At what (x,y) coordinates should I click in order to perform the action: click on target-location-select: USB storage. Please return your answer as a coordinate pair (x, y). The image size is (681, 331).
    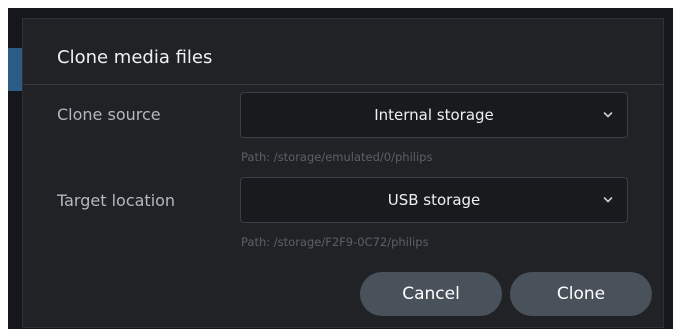
    Looking at the image, I should click on (434, 200).